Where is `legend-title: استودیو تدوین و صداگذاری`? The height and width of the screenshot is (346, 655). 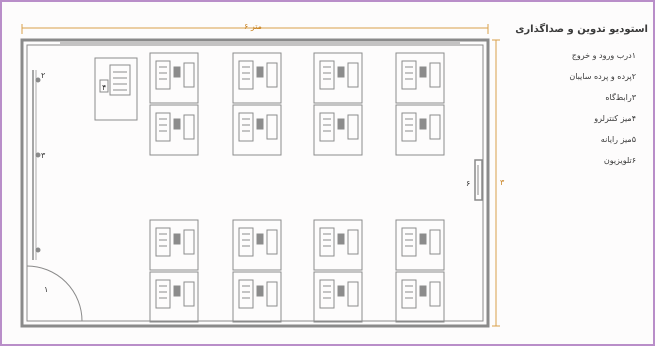
legend-title: استودیو تدوین و صداگذاری is located at coordinates (581, 29).